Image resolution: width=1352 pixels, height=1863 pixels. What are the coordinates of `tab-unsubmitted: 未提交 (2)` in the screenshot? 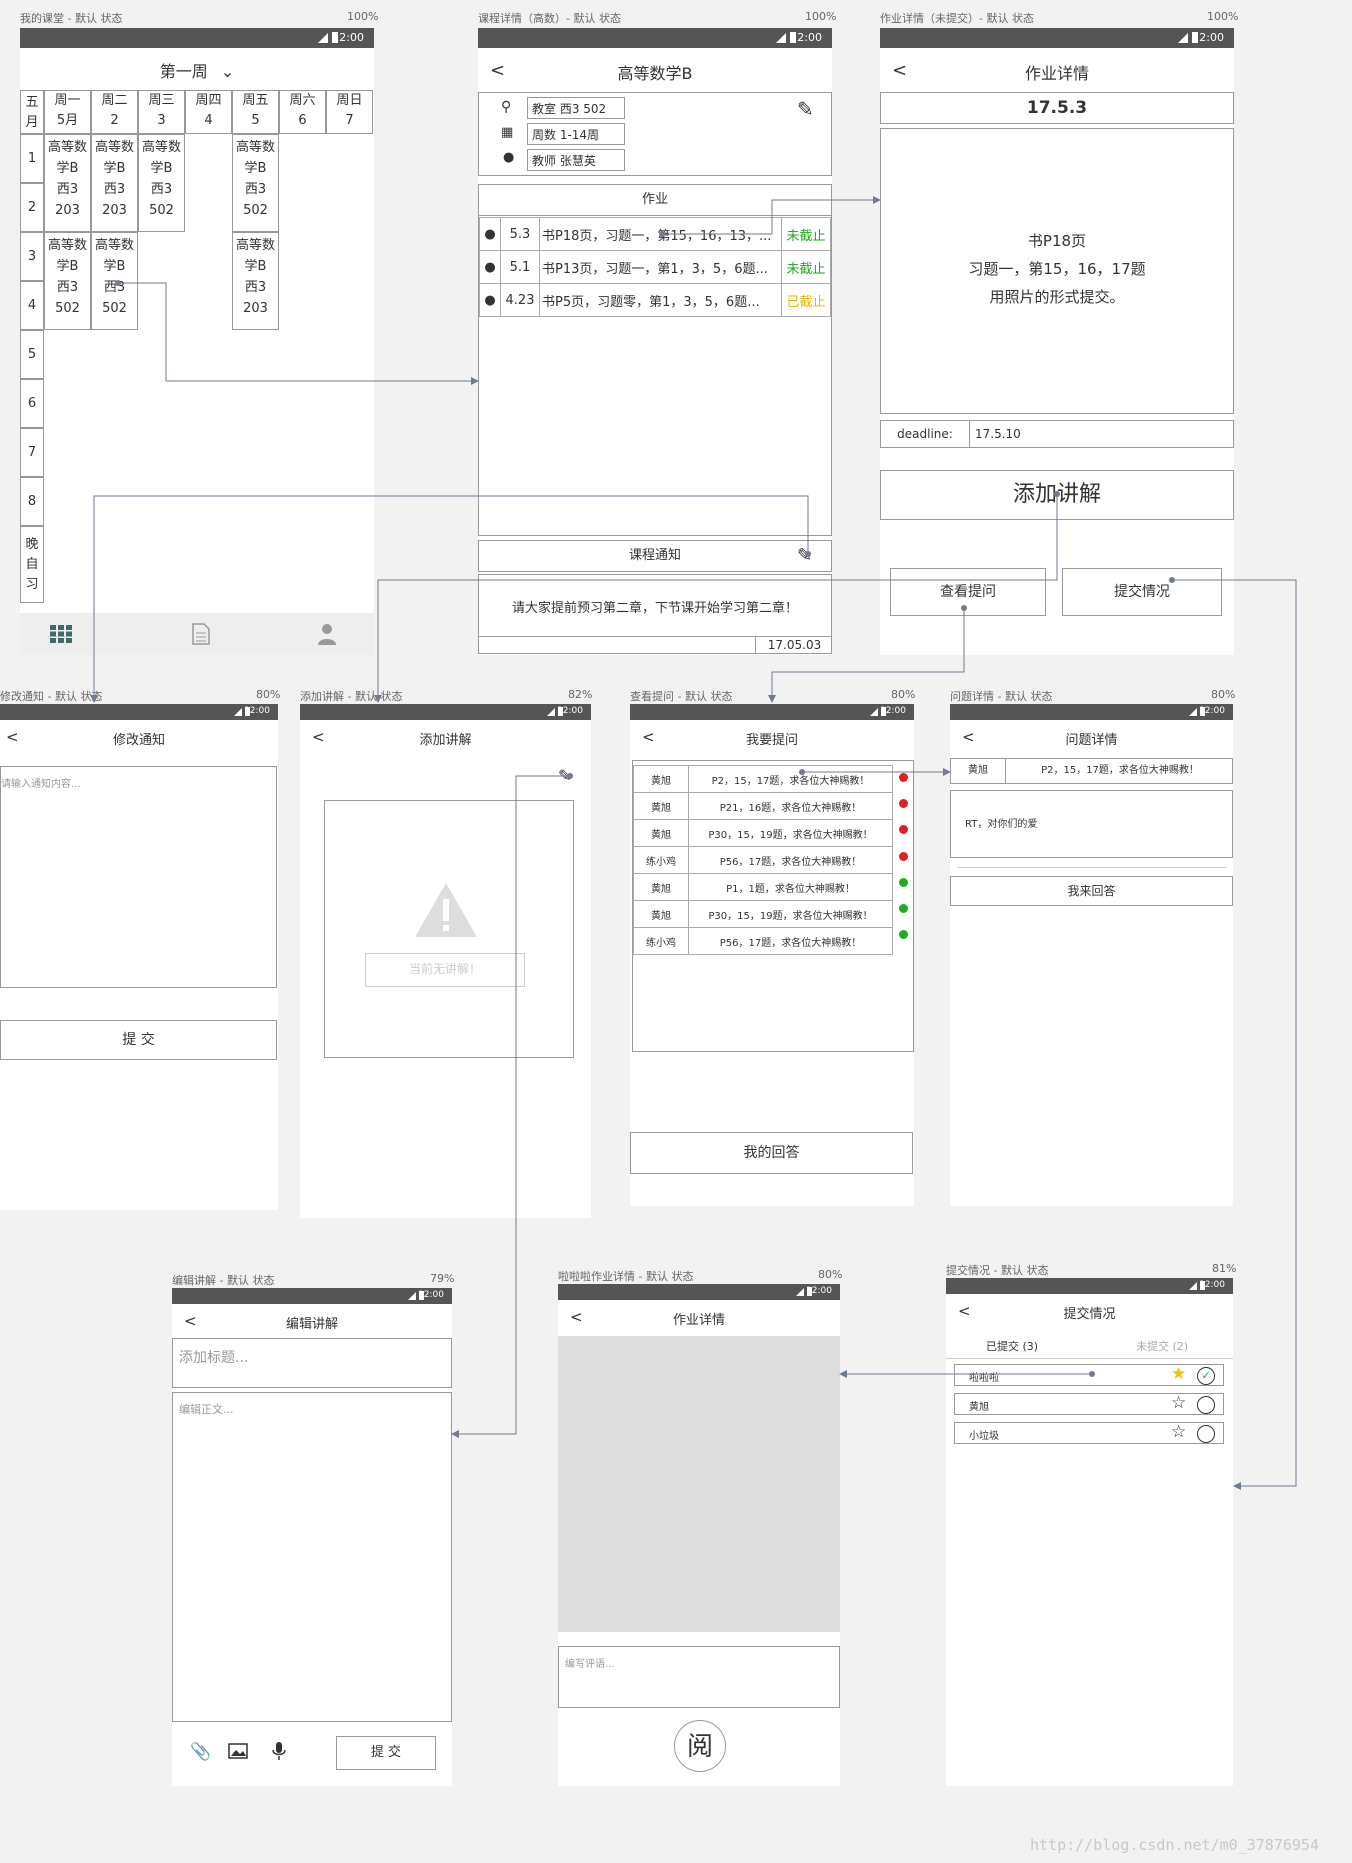 It's located at (1162, 1346).